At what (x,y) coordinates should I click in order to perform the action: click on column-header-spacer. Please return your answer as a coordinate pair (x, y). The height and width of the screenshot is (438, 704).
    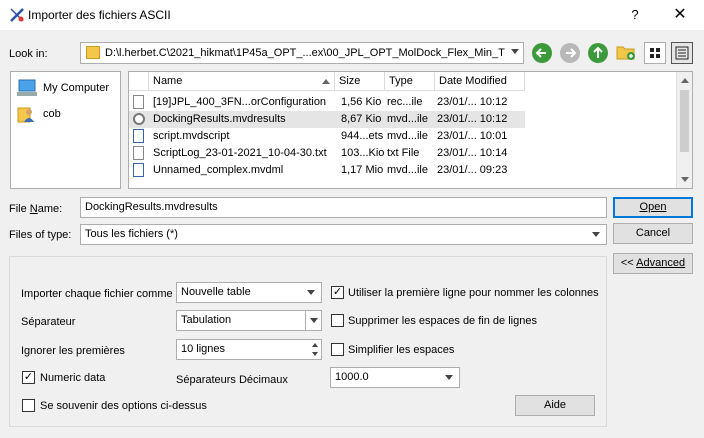
    Looking at the image, I should click on (139, 81).